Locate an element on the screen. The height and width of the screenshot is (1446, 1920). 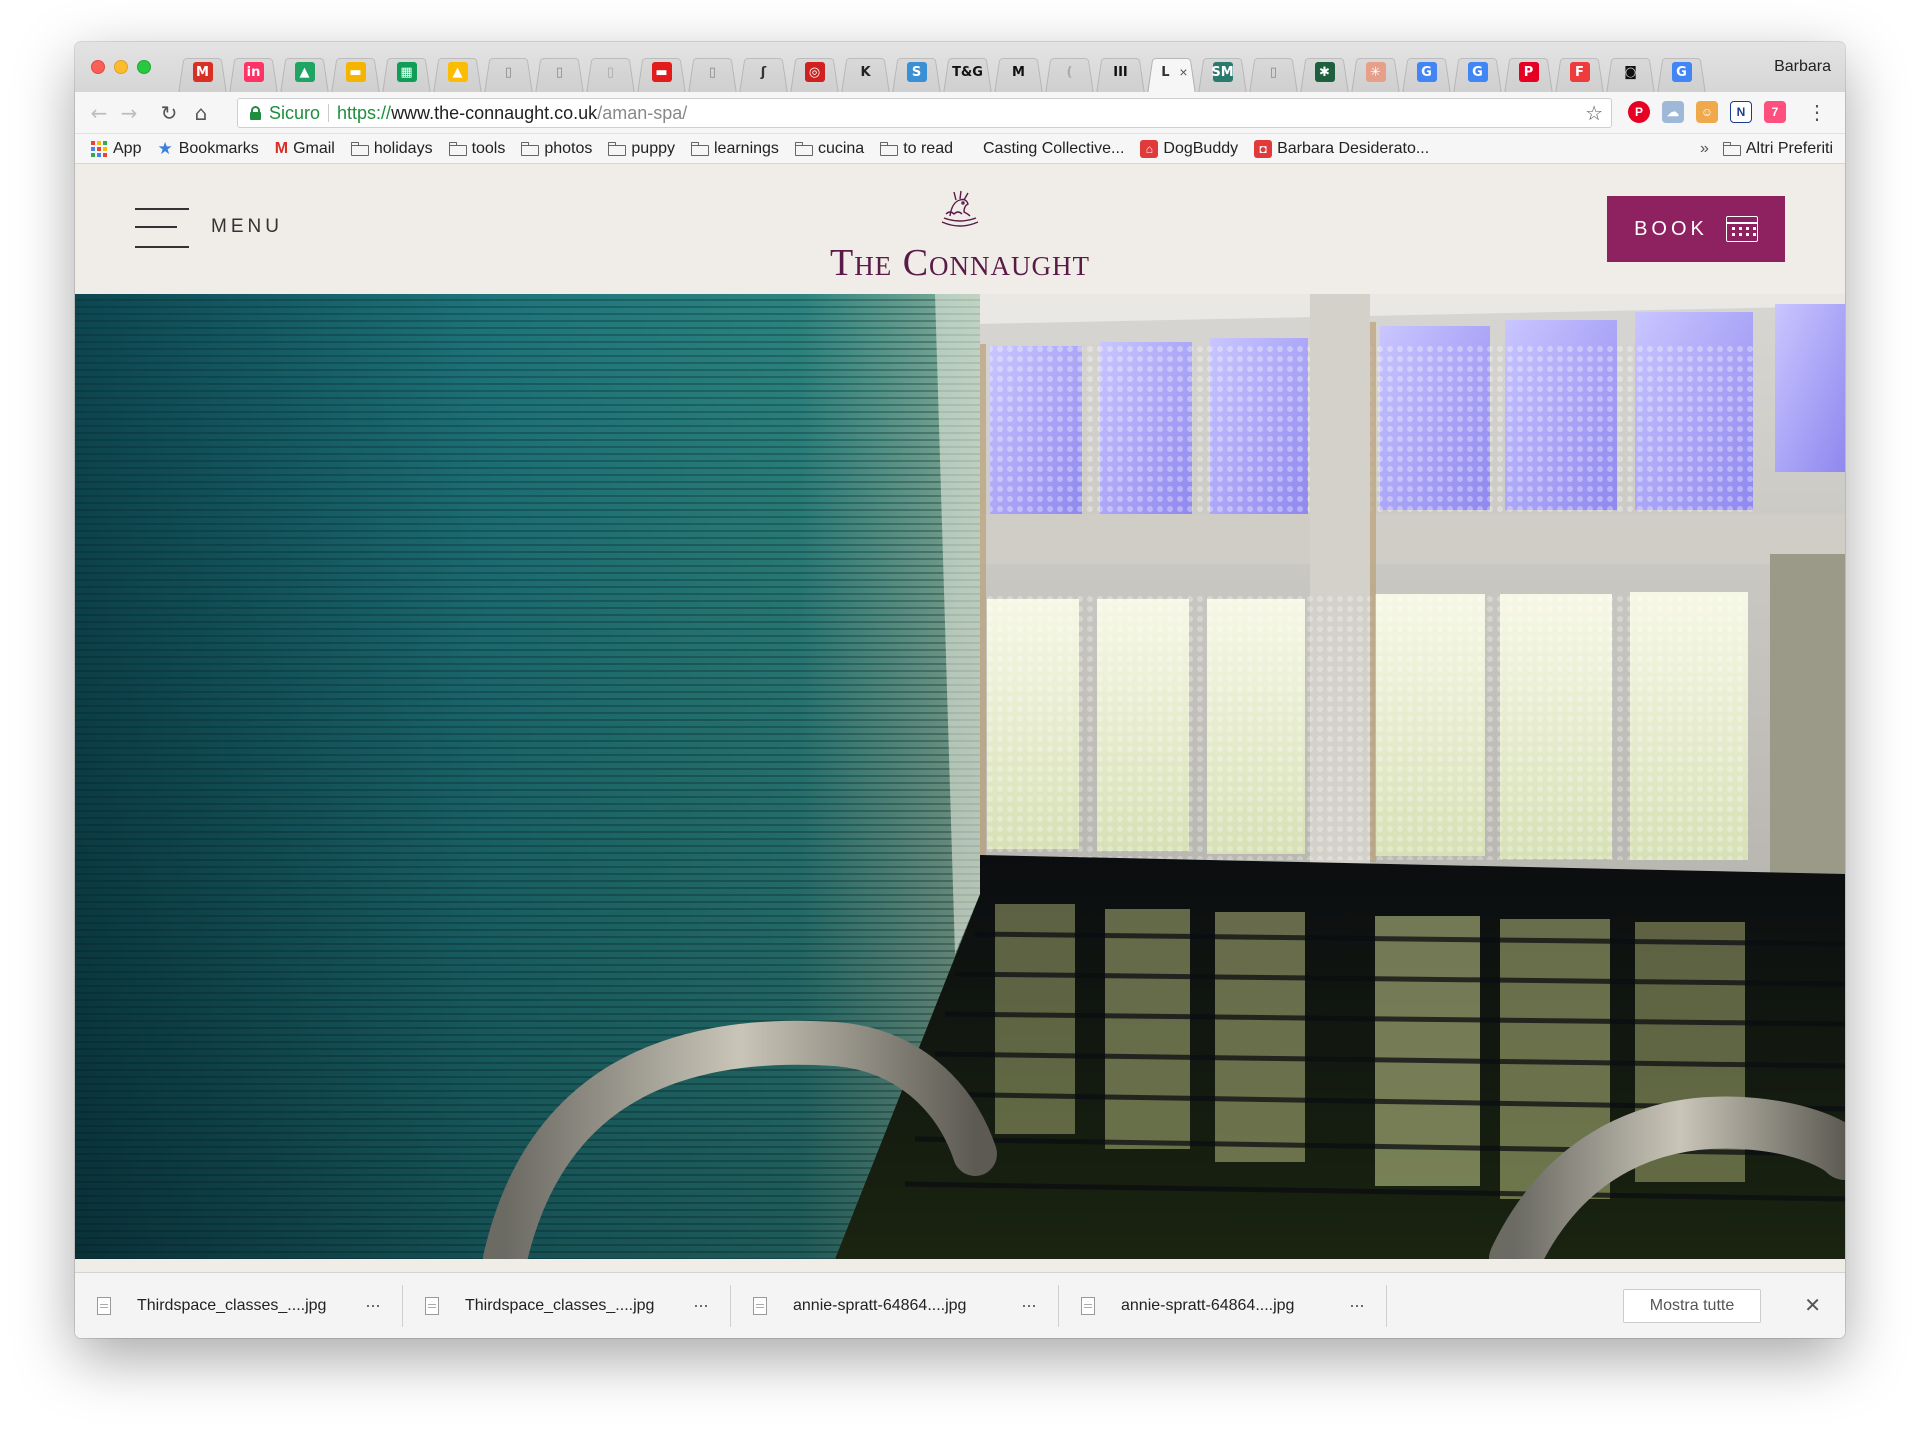
browser-menu-icon: ⋮ is located at coordinates (1817, 112).